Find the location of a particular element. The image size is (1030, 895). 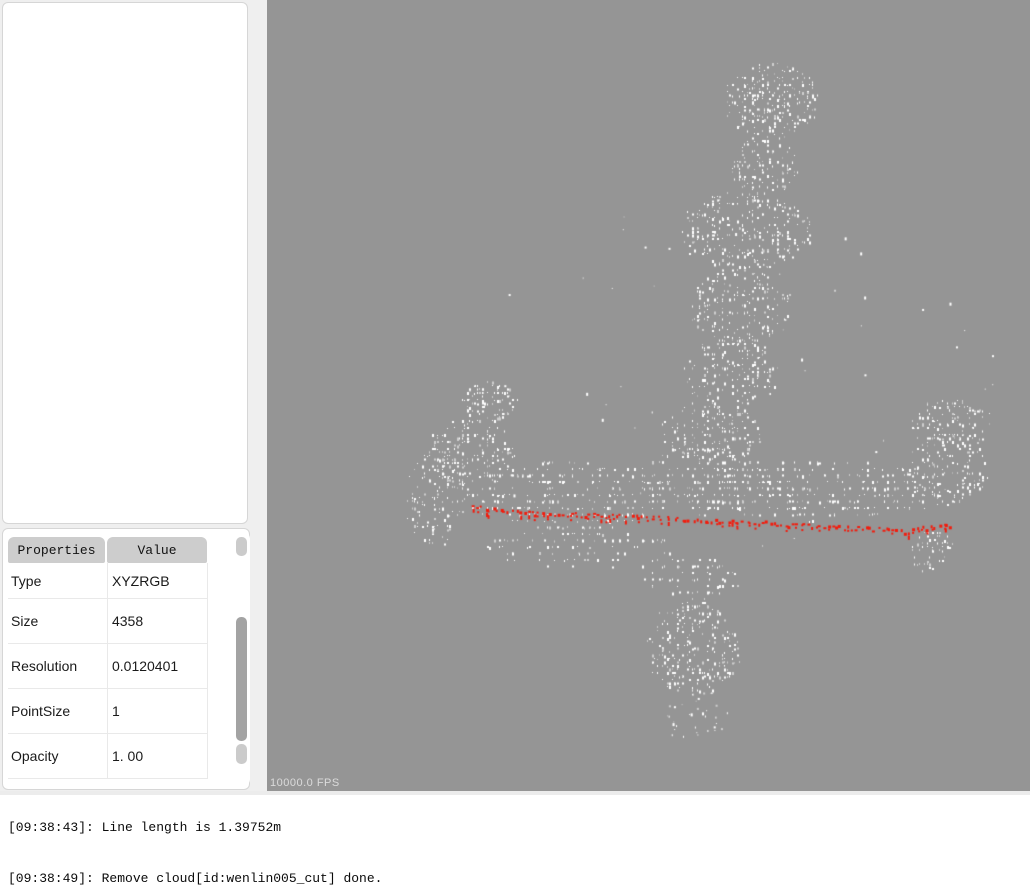

table-row: Type XYZRGB is located at coordinates (107, 581).